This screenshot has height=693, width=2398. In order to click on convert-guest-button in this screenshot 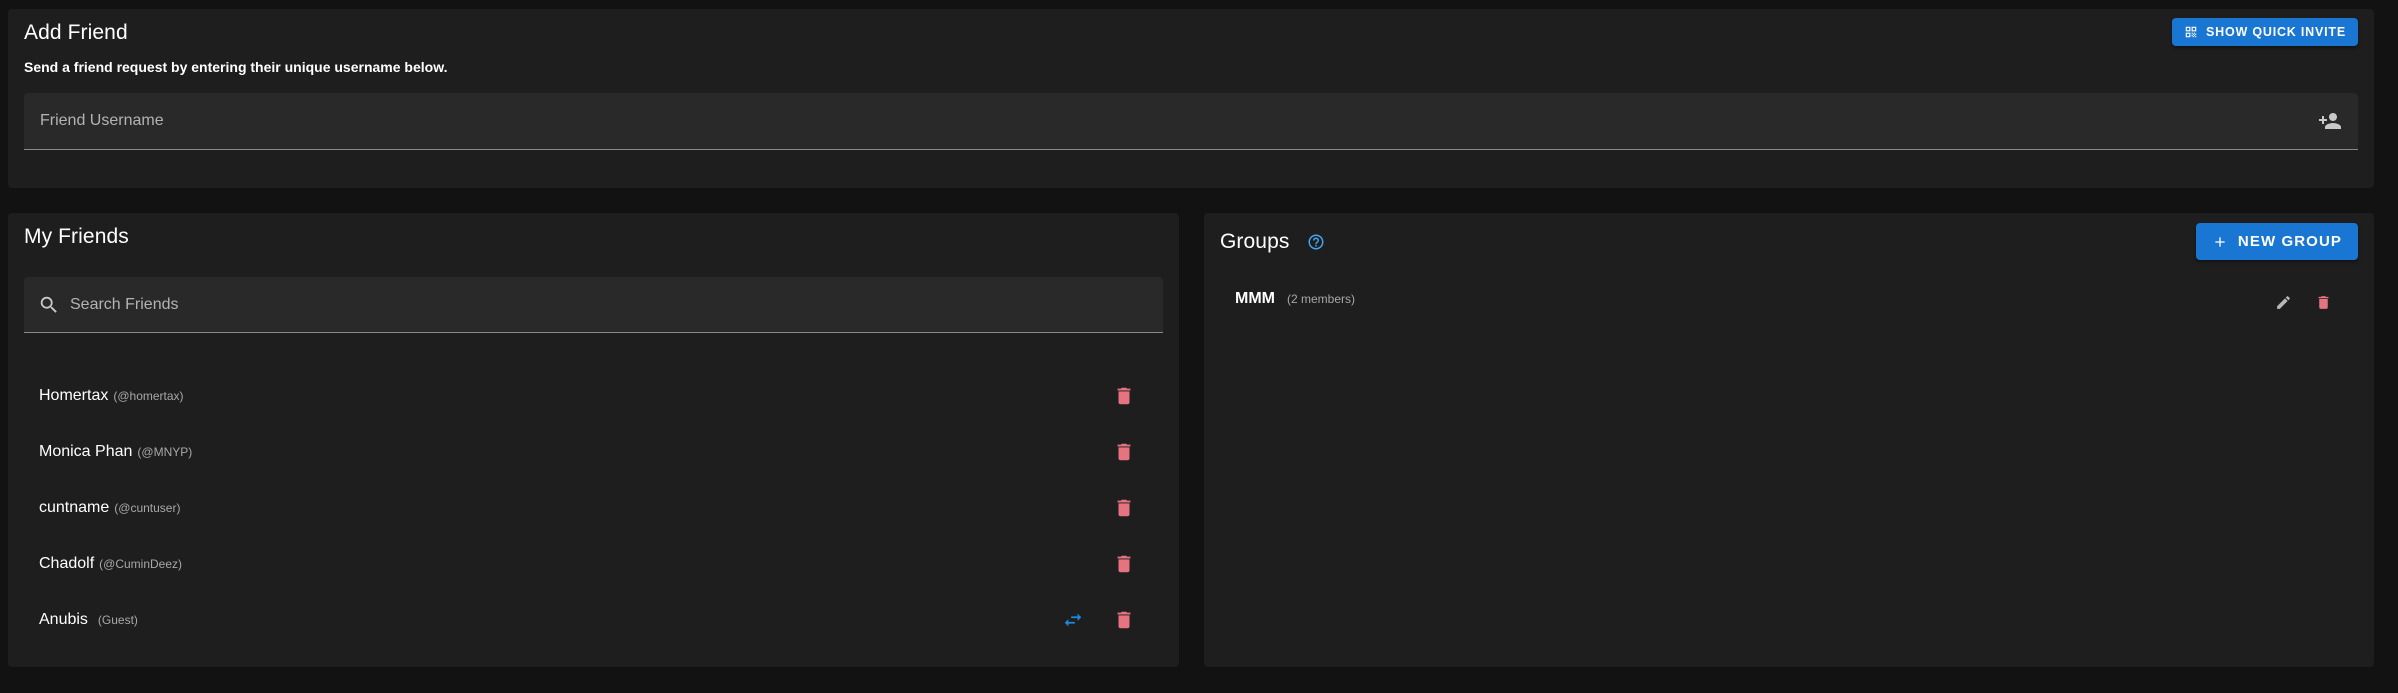, I will do `click(1073, 620)`.